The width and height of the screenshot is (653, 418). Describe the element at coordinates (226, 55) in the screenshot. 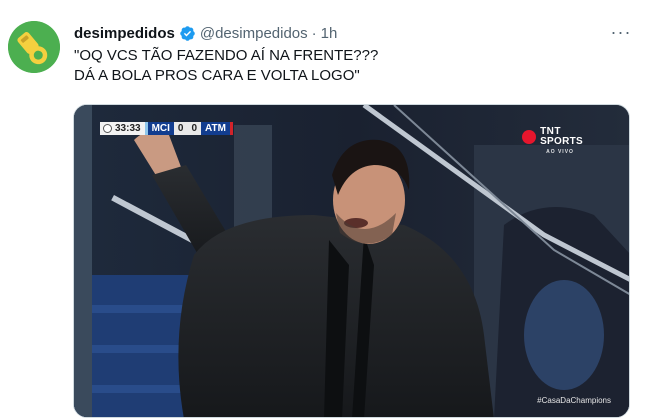

I see `tweet-text-line: "OQ VCS TÃO FAZENDO AÍ NA FRENTE???` at that location.